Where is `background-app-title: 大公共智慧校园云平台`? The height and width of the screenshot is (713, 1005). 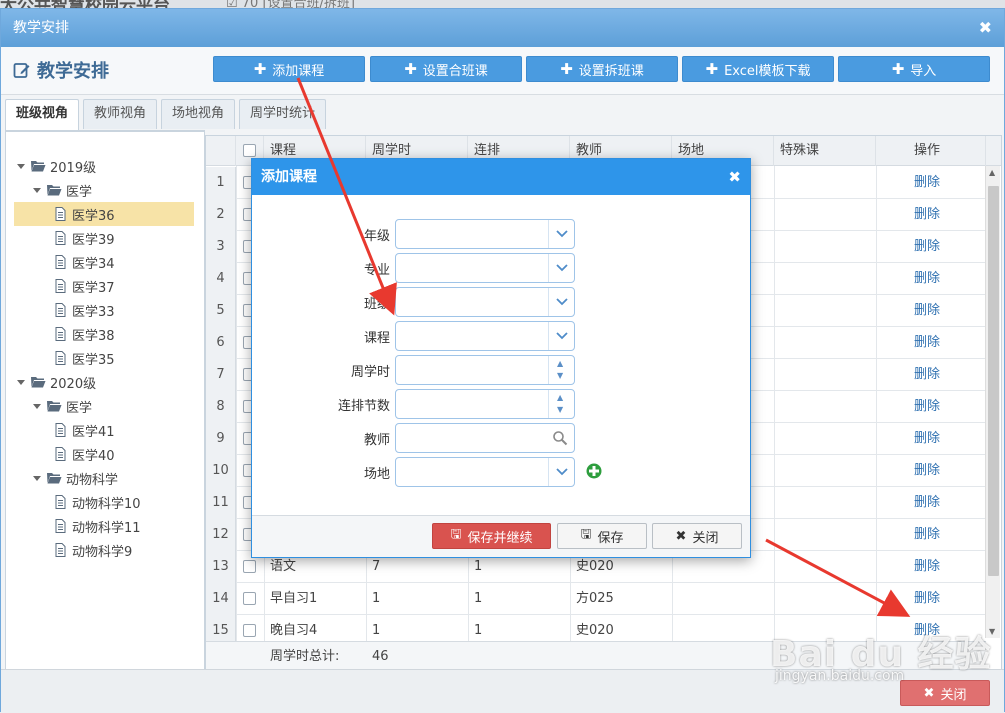
background-app-title: 大公共智慧校园云平台 is located at coordinates (85, 4).